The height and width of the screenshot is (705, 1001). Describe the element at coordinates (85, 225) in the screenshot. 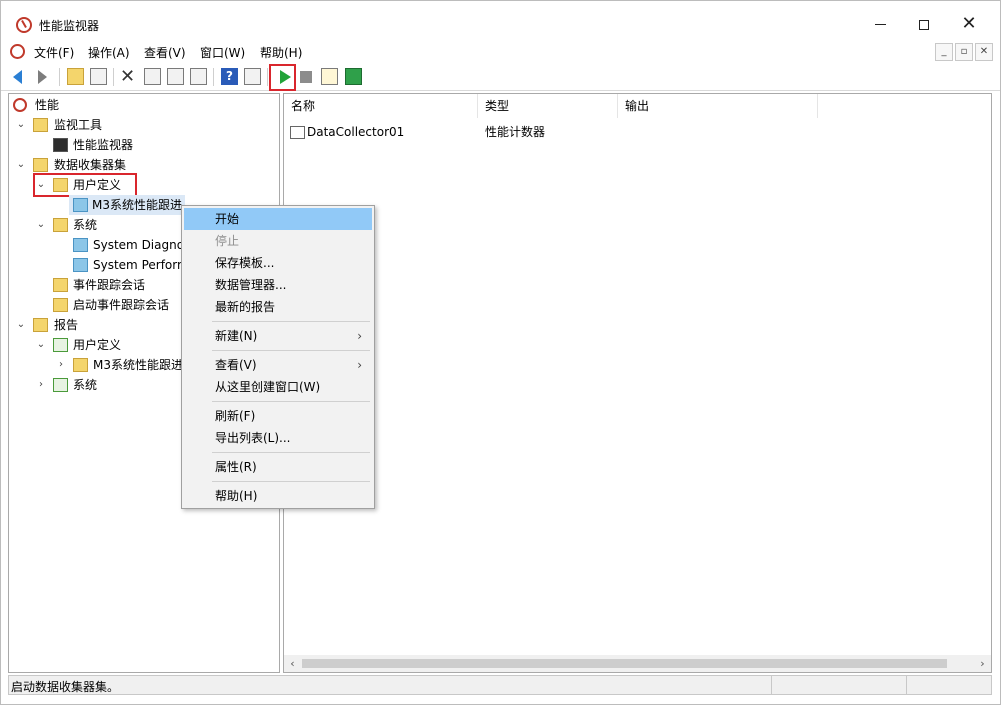

I see `tree-label: 系统` at that location.